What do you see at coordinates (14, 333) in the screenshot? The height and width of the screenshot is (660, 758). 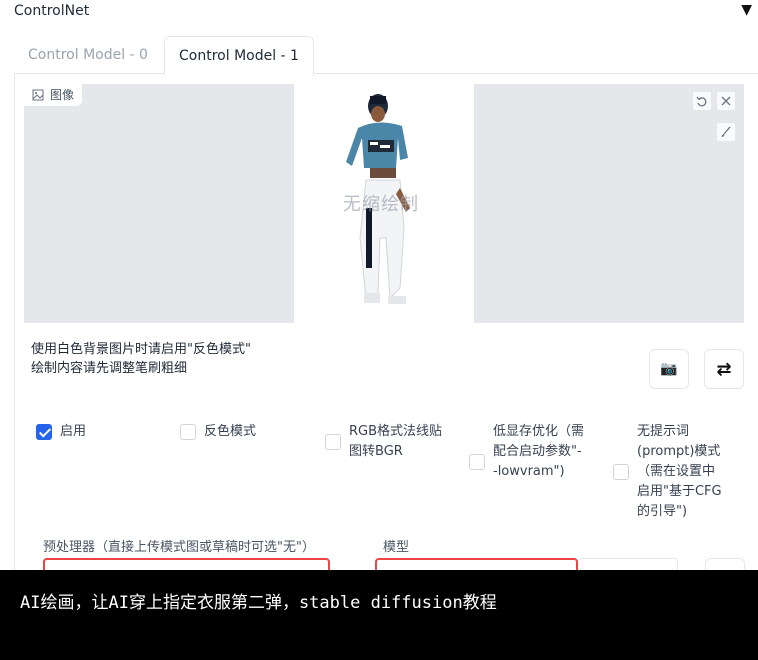 I see `panel-border` at bounding box center [14, 333].